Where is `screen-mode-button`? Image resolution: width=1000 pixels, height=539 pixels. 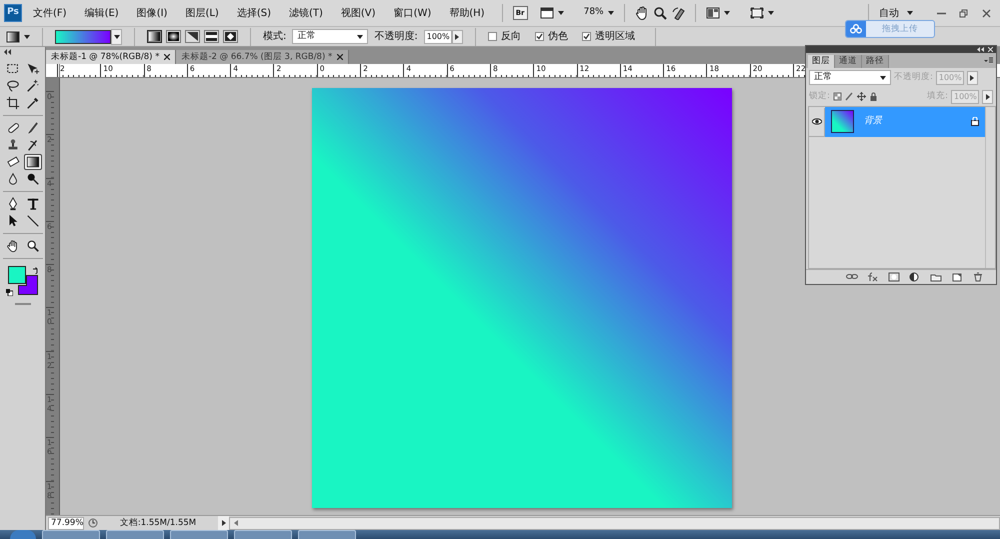
screen-mode-button is located at coordinates (762, 13).